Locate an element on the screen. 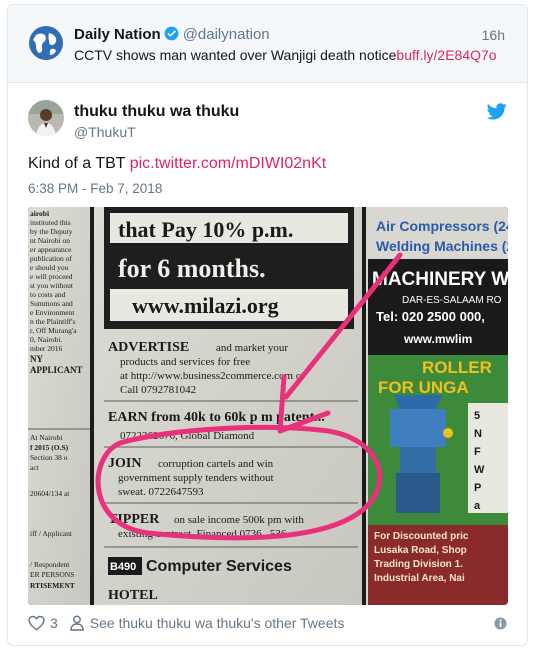  verified-badge-icon is located at coordinates (171, 33).